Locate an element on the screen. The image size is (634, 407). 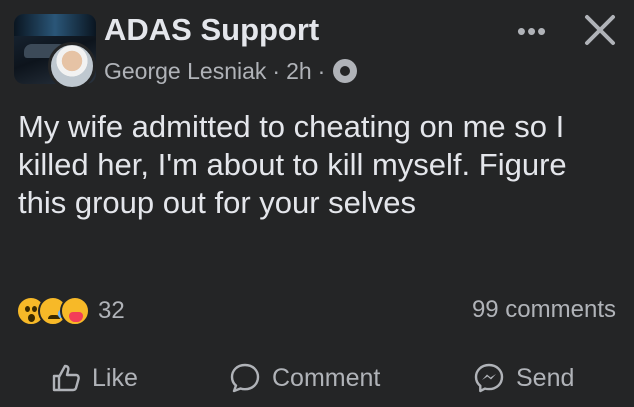
send-button: Send is located at coordinates (523, 378).